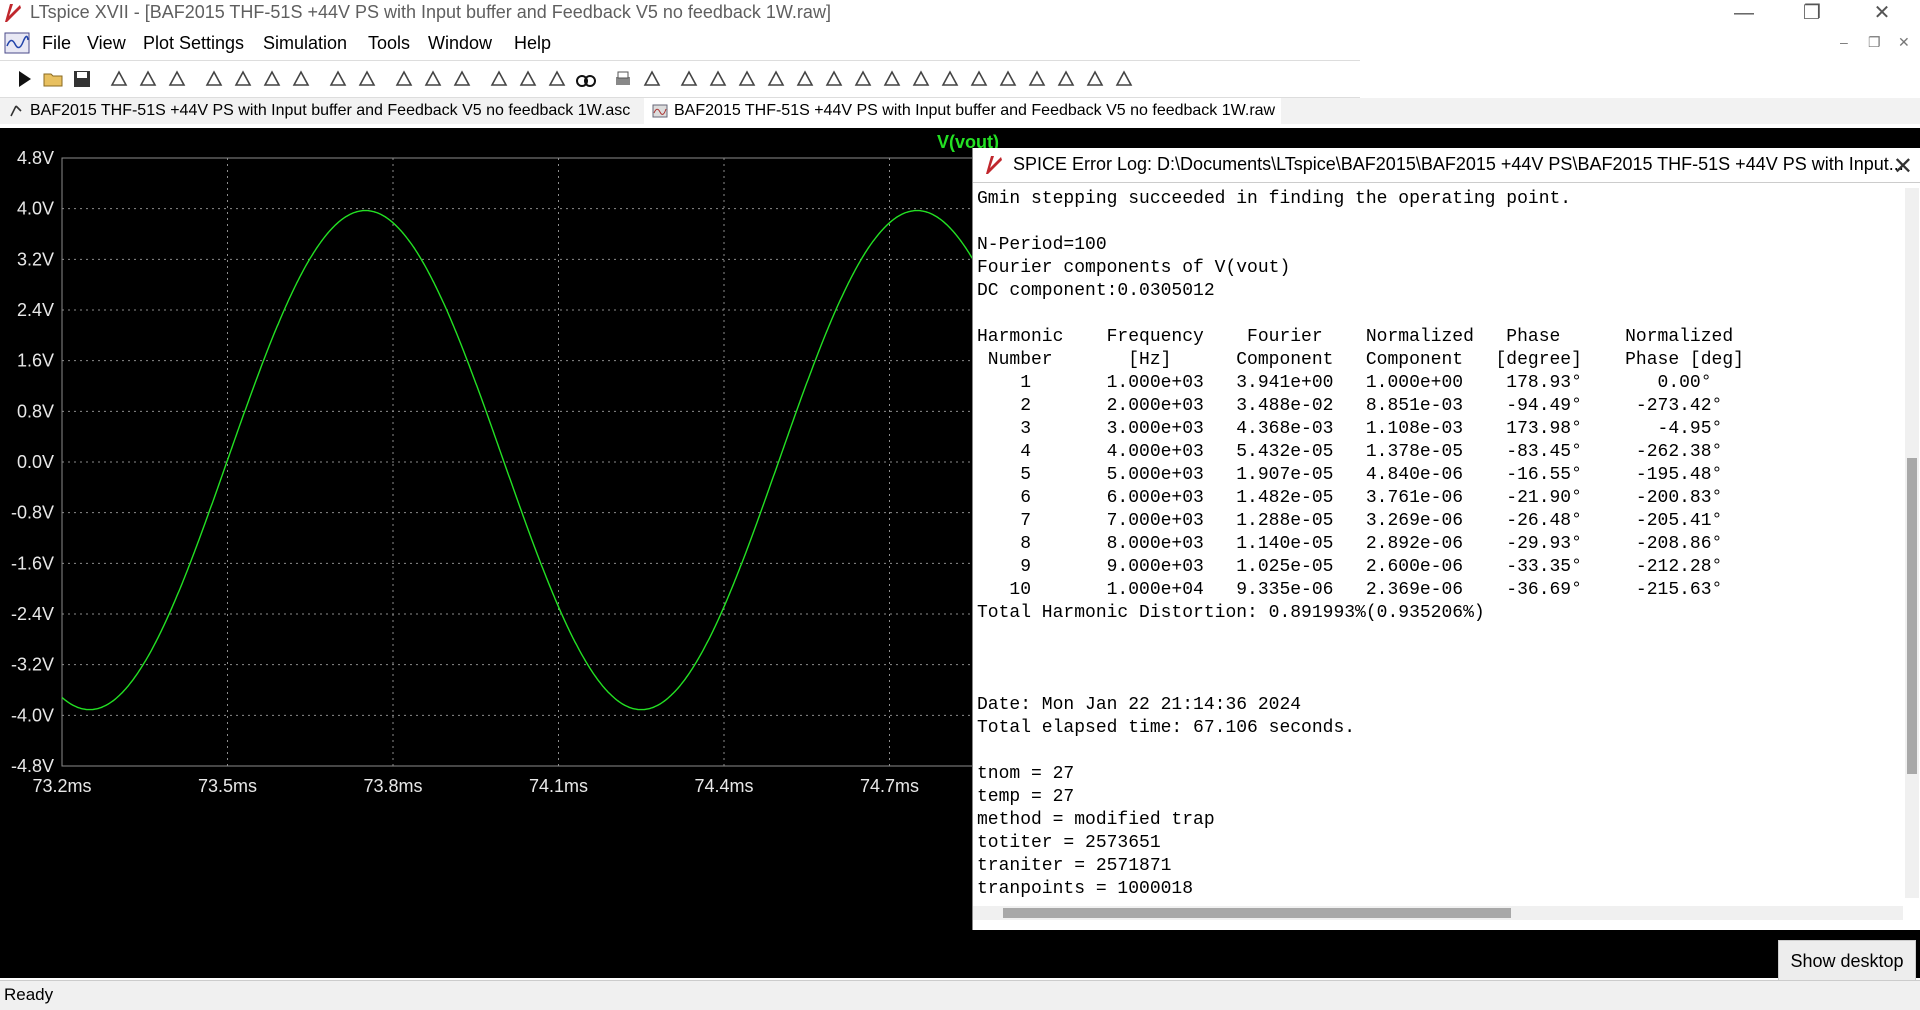 This screenshot has height=1010, width=1920. I want to click on cut-icon, so click(499, 79).